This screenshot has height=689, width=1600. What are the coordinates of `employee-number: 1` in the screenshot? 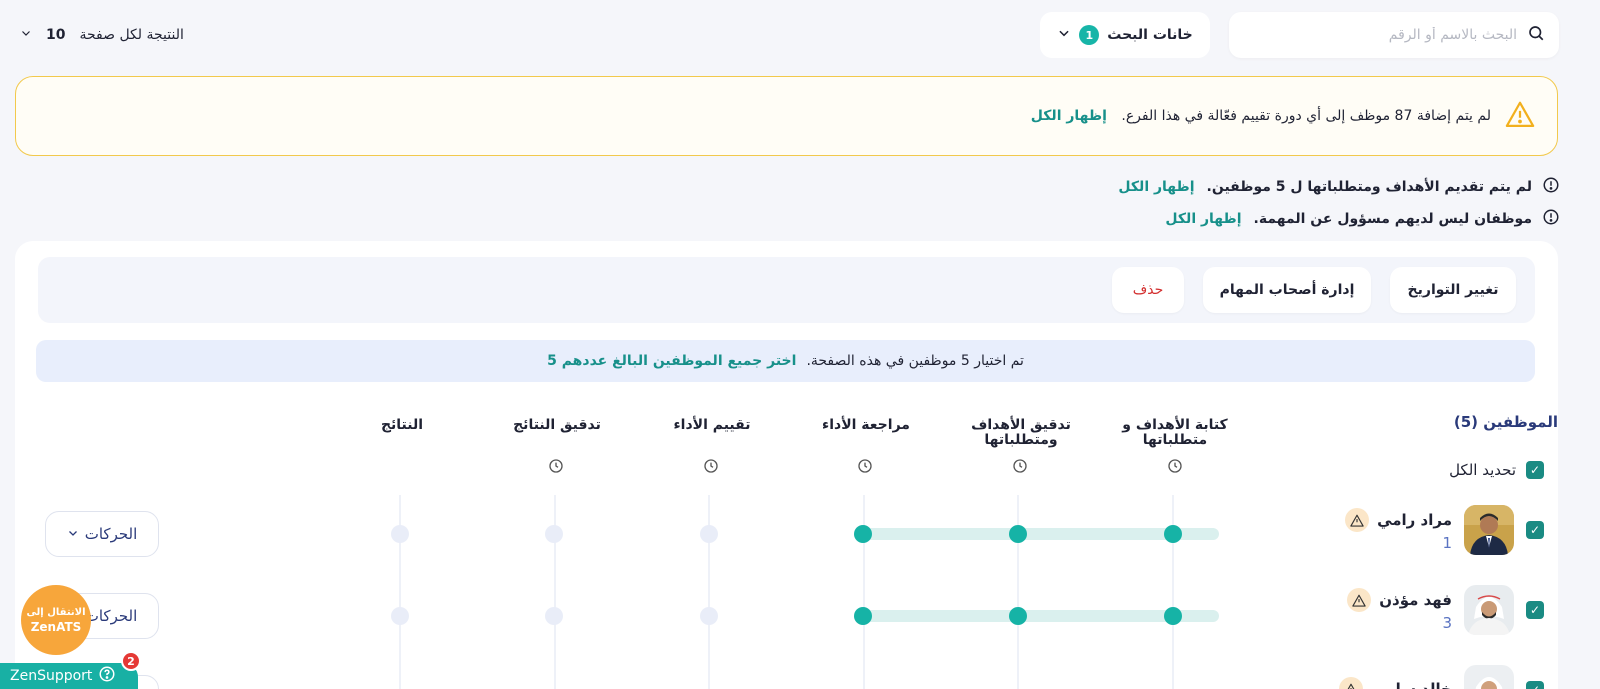 It's located at (1447, 543).